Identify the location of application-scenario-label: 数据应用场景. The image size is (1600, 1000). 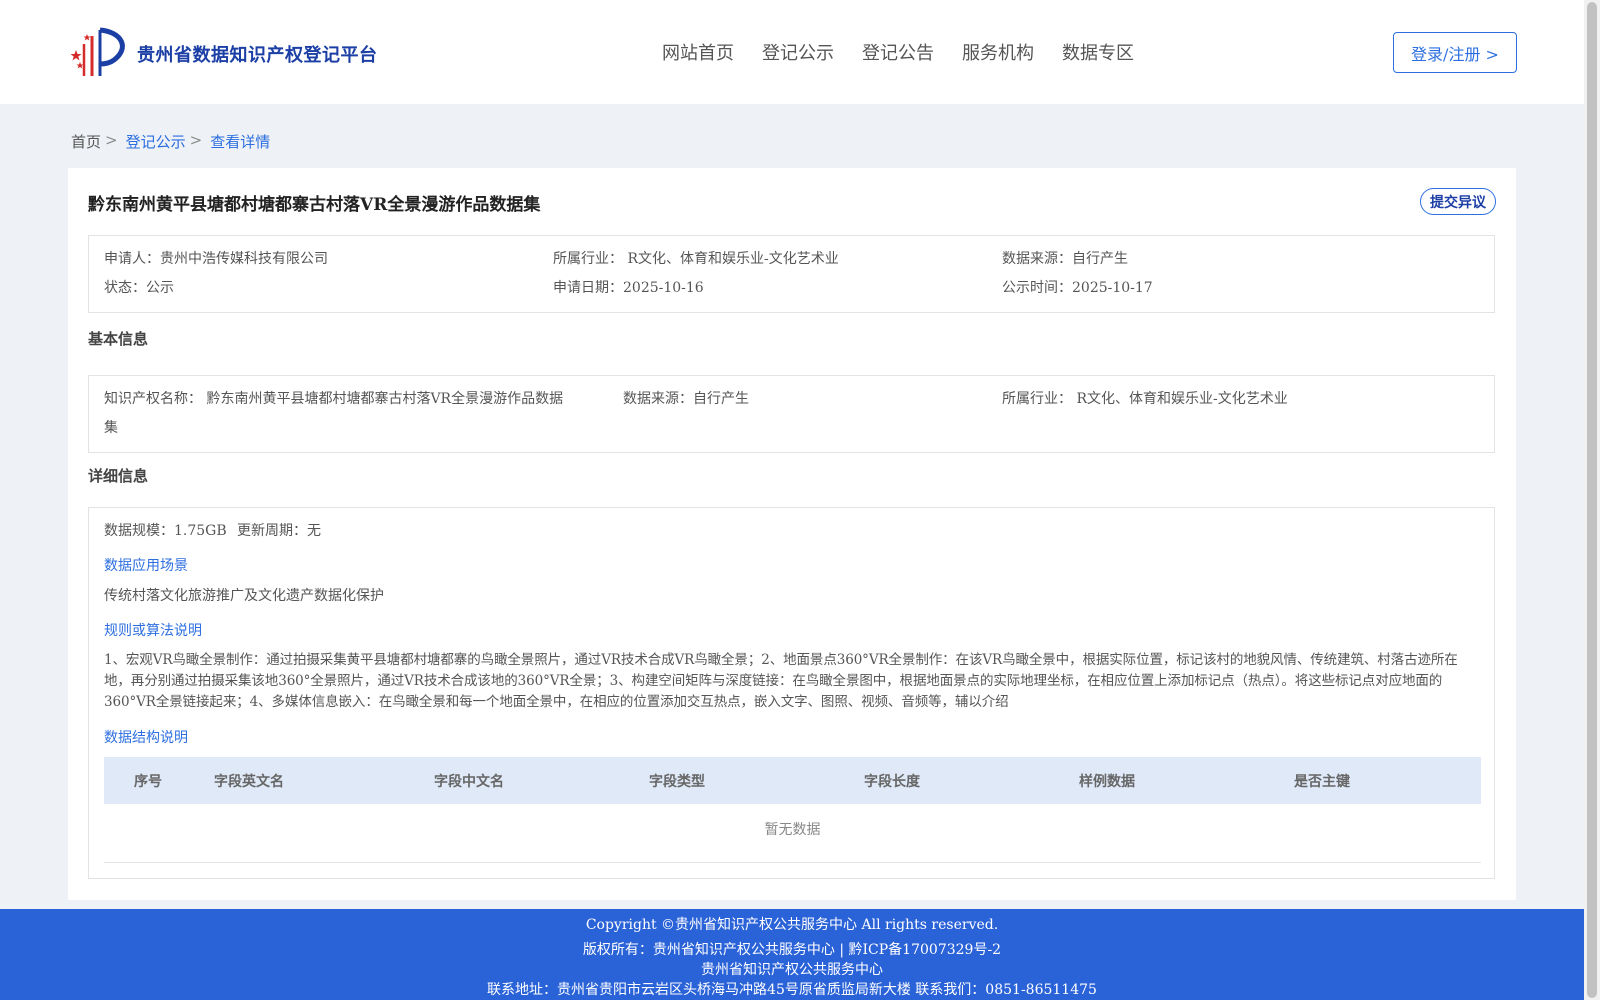
(146, 566).